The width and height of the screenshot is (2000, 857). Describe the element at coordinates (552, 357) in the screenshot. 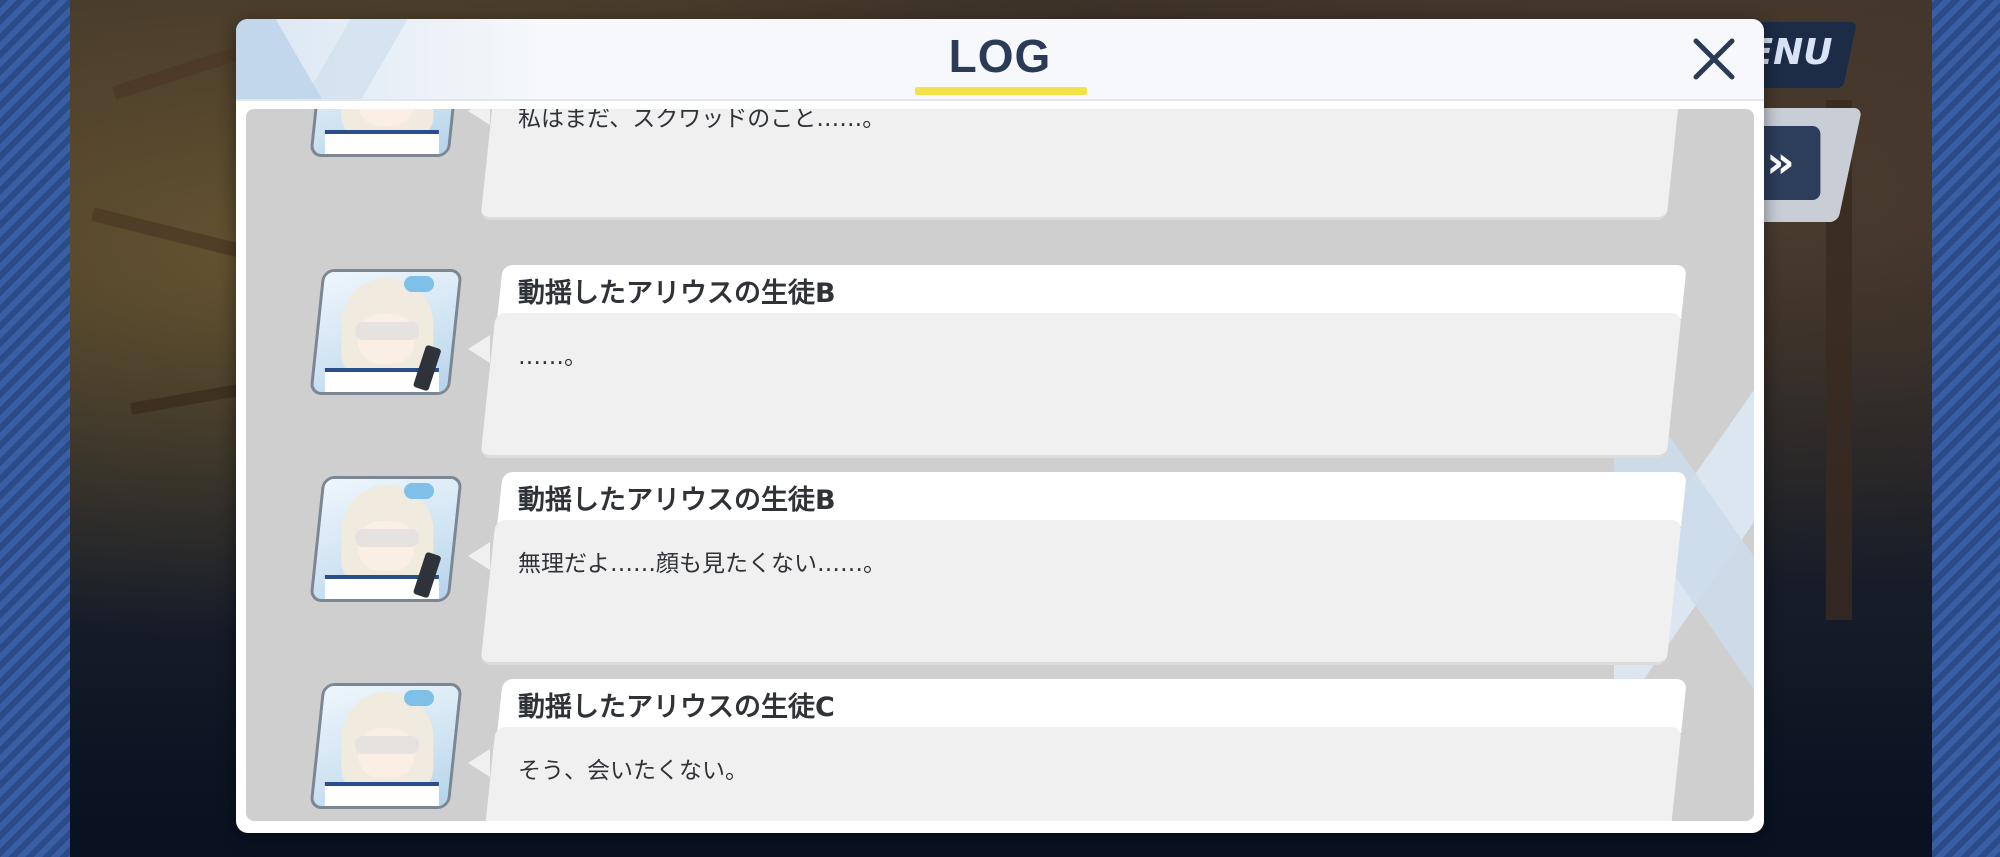

I see `message-text: ……。` at that location.